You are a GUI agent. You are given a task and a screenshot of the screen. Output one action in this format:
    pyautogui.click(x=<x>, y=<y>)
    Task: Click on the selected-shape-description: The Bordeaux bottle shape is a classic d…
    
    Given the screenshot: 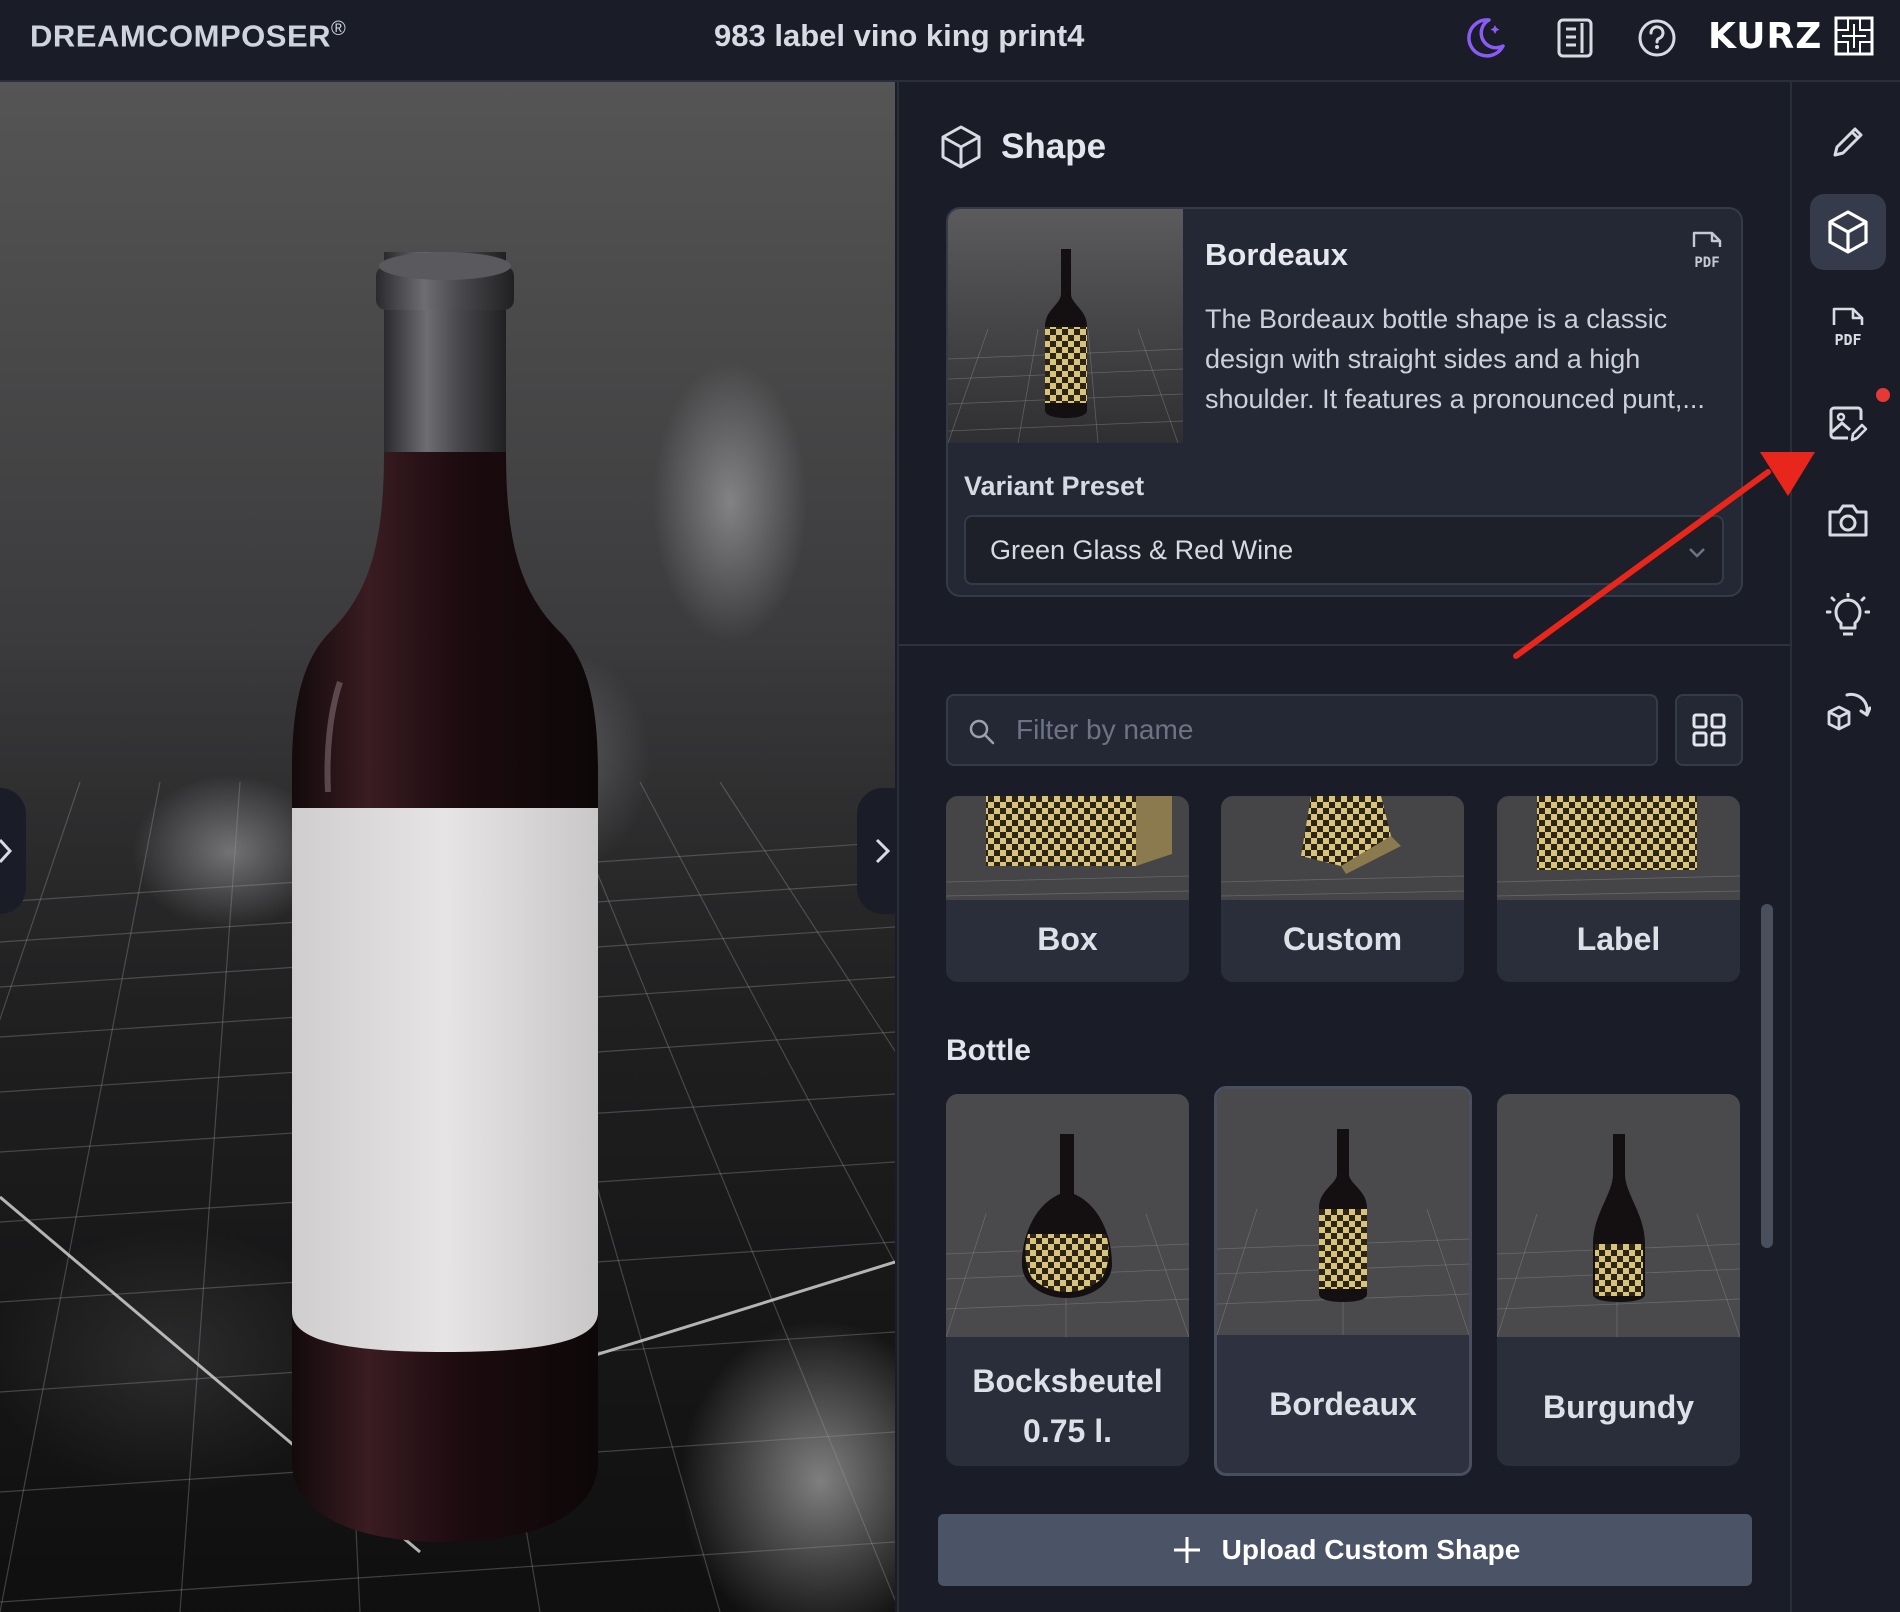 What is the action you would take?
    pyautogui.click(x=1455, y=359)
    